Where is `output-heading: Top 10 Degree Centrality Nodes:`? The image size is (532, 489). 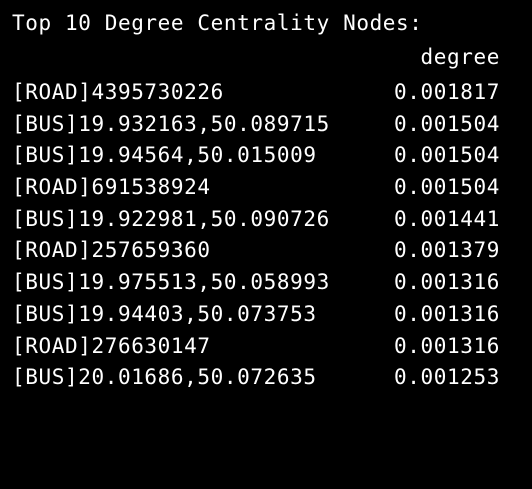
output-heading: Top 10 Degree Centrality Nodes: is located at coordinates (217, 23).